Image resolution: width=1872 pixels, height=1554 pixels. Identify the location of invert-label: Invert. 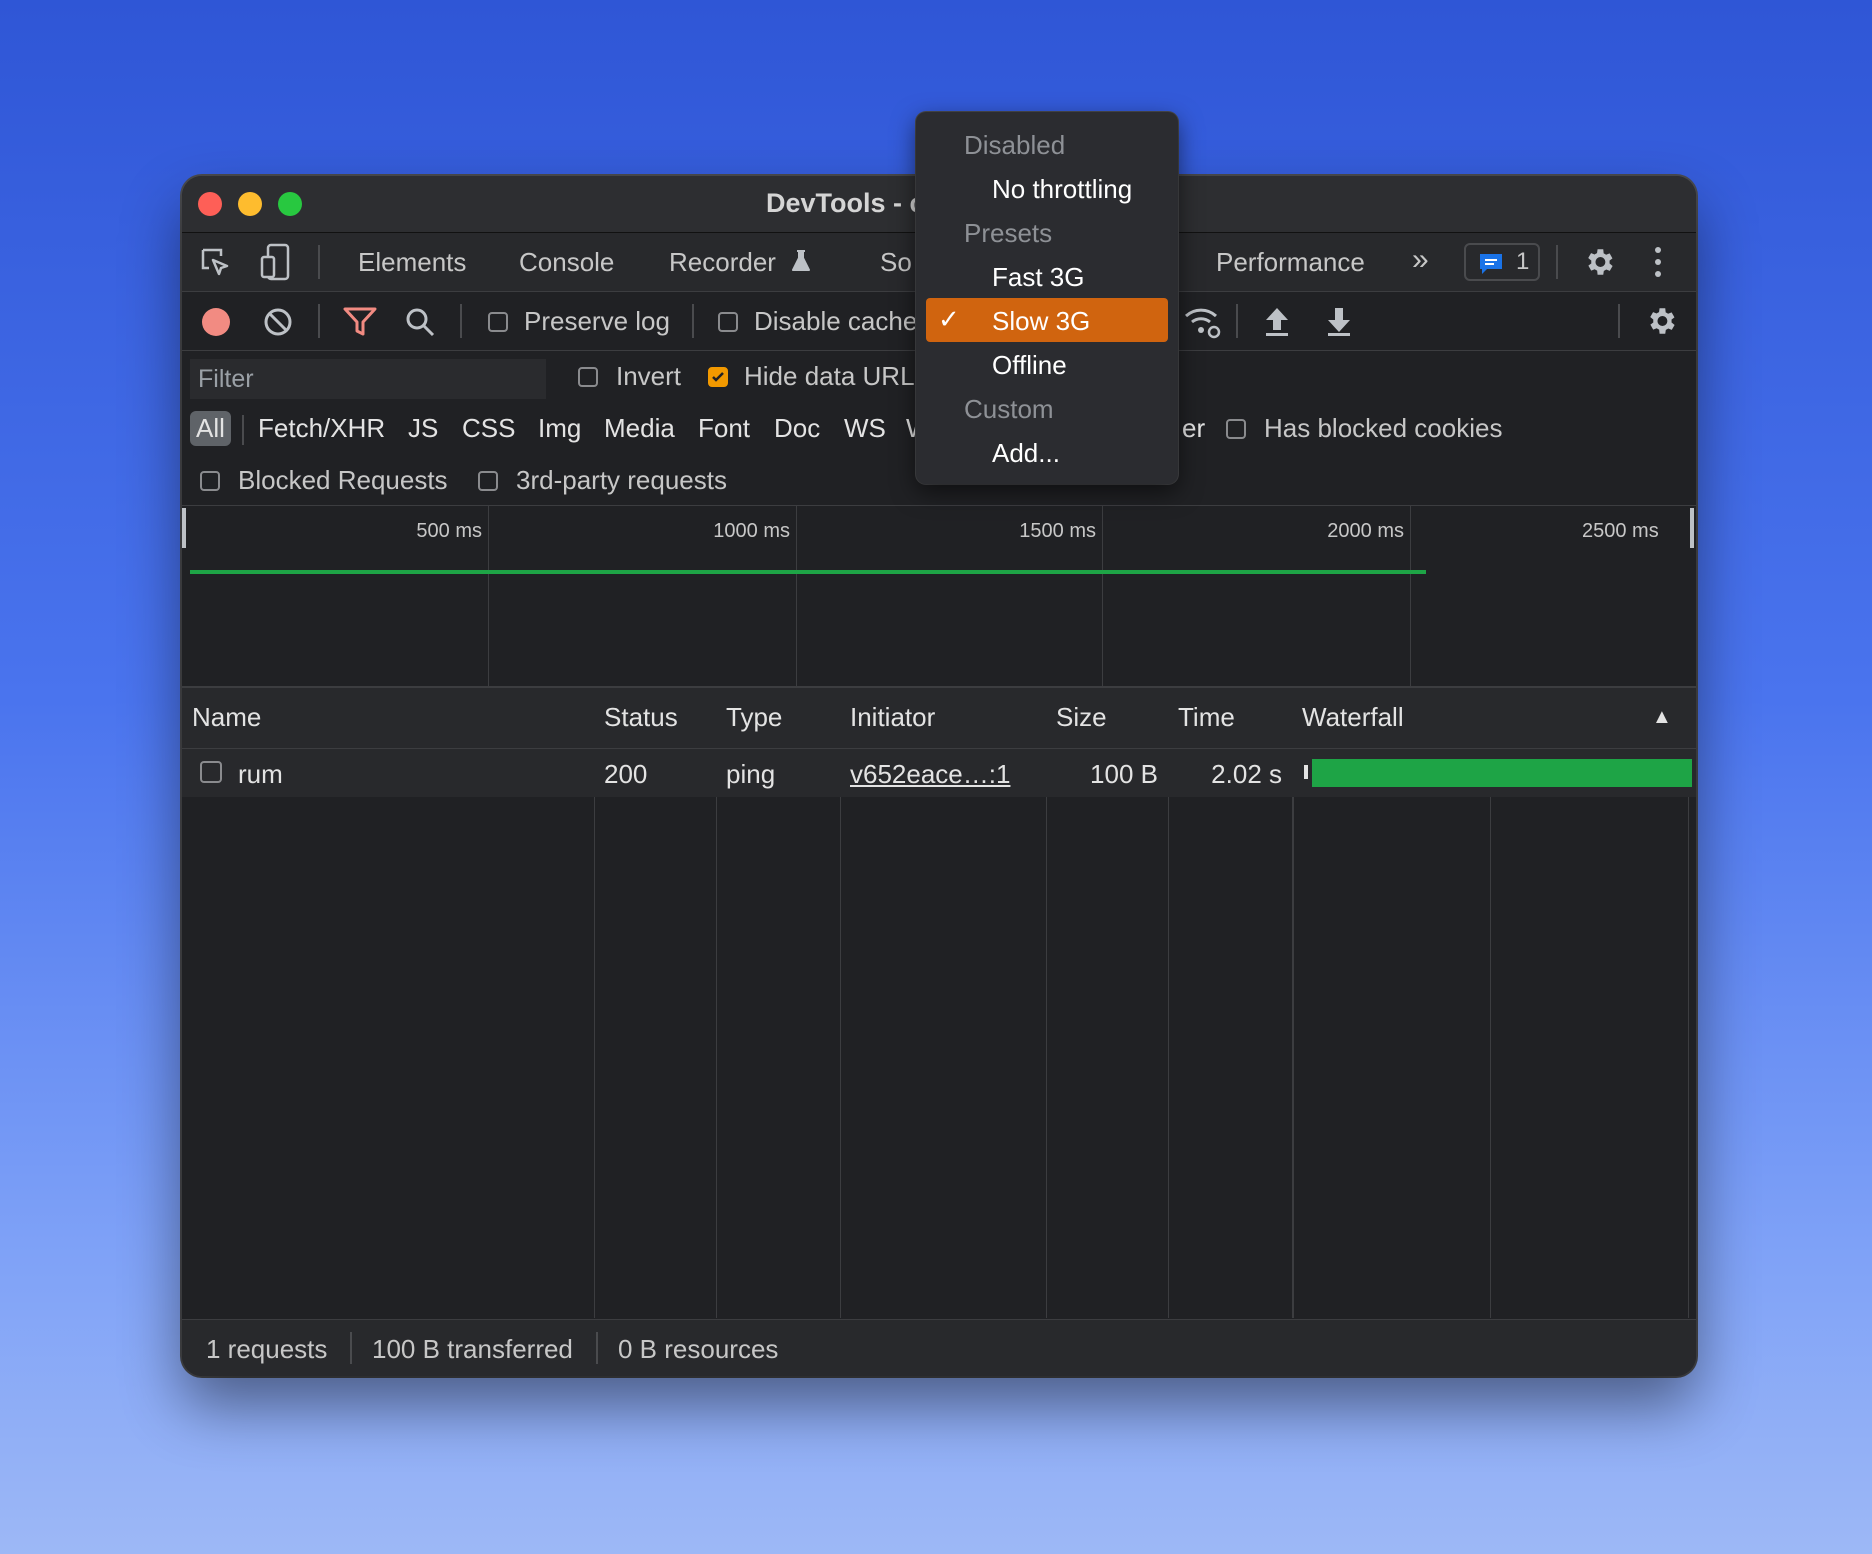
(649, 376).